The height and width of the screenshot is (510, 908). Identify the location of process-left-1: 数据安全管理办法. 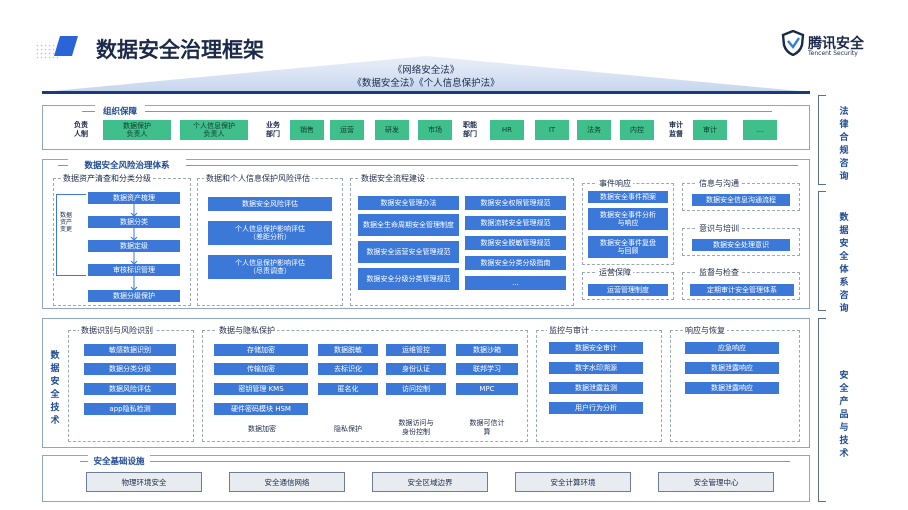
(408, 203).